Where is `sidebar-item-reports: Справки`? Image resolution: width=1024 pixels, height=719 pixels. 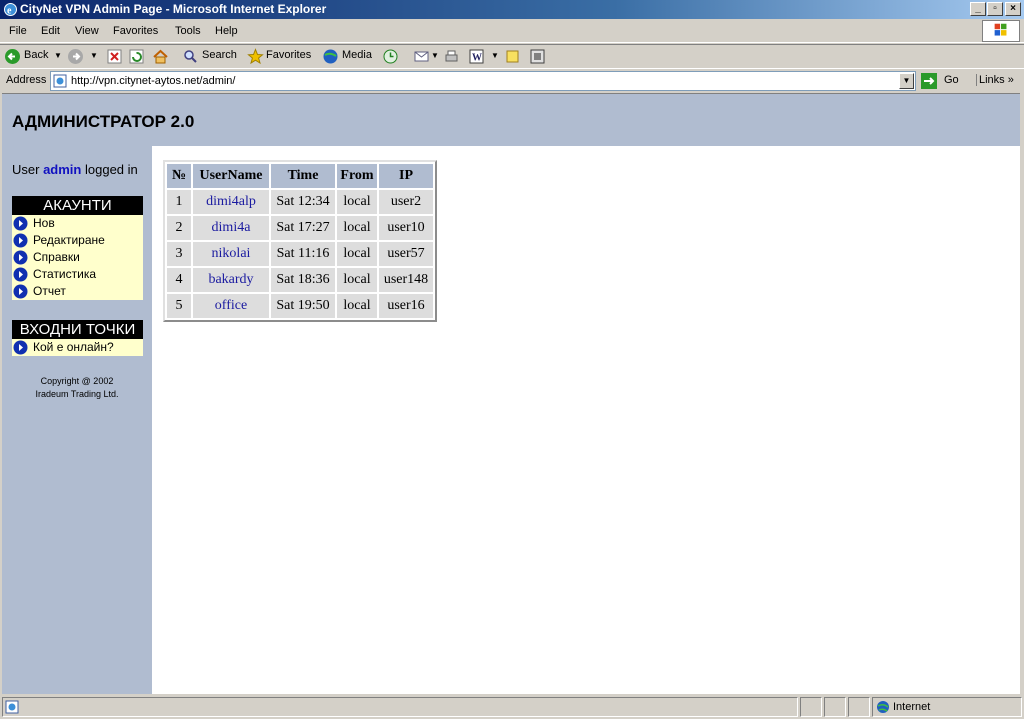
sidebar-item-reports: Справки is located at coordinates (77, 257).